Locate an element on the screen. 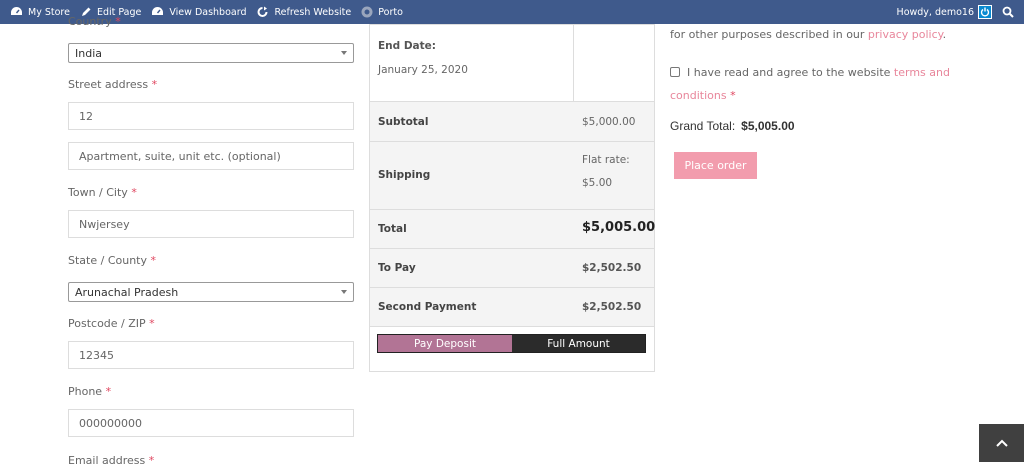 This screenshot has width=1024, height=467. terms-text-line2: conditions * is located at coordinates (703, 95).